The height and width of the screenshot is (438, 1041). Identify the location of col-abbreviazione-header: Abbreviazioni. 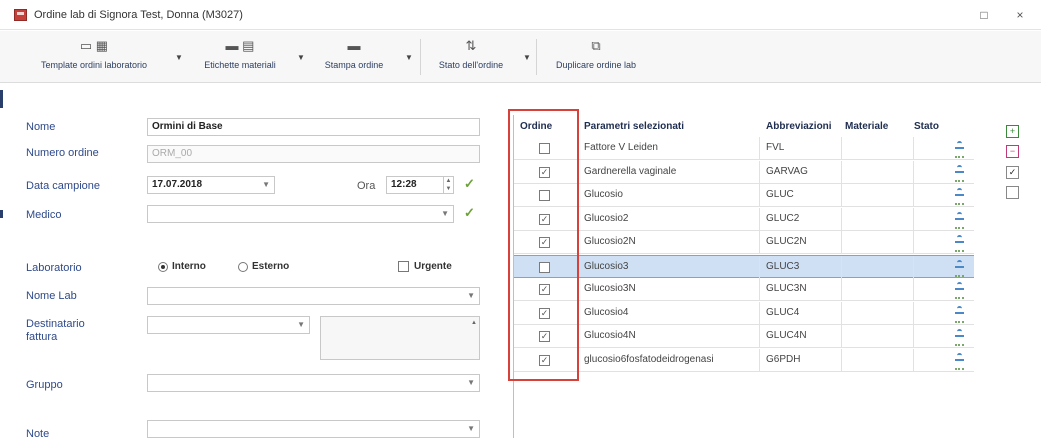
(799, 126).